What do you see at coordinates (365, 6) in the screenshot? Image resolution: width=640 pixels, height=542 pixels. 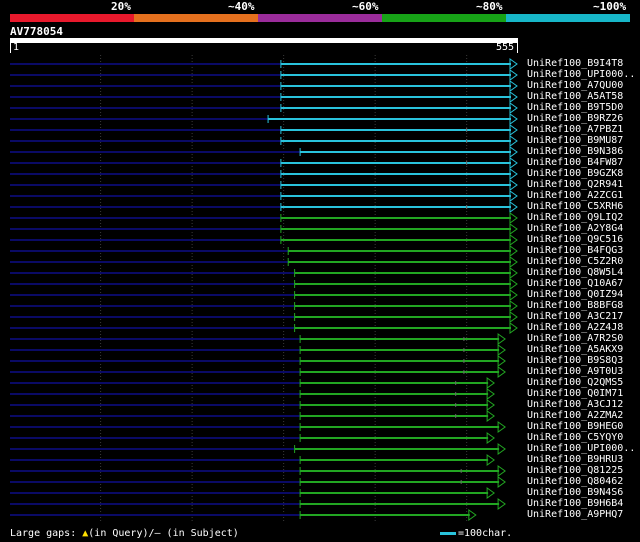 I see `legend-label-3: ~60%` at bounding box center [365, 6].